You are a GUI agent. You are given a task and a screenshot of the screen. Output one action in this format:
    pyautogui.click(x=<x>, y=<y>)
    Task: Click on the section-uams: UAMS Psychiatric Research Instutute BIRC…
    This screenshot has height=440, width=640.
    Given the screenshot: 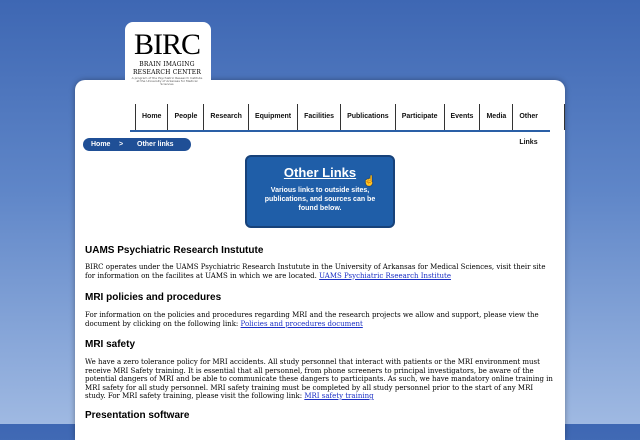 What is the action you would take?
    pyautogui.click(x=315, y=262)
    